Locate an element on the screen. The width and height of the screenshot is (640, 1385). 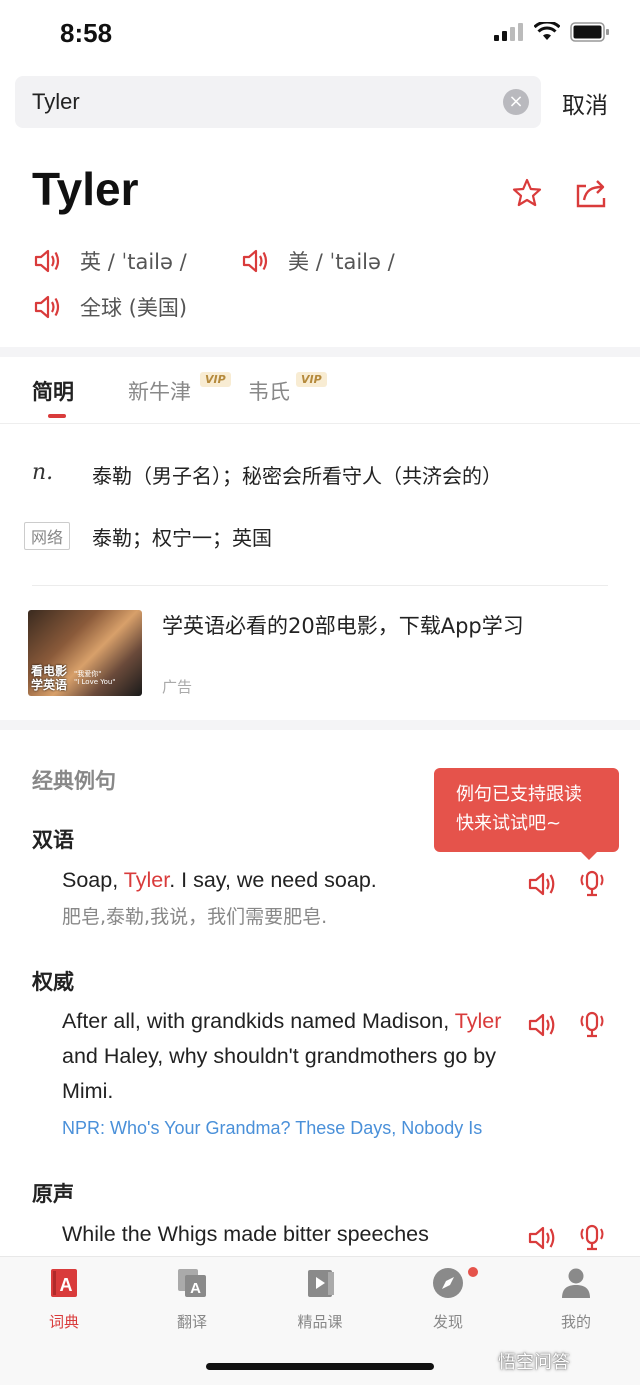
phonetic-uk: 英 / ˈtailə / is located at coordinates (110, 261).